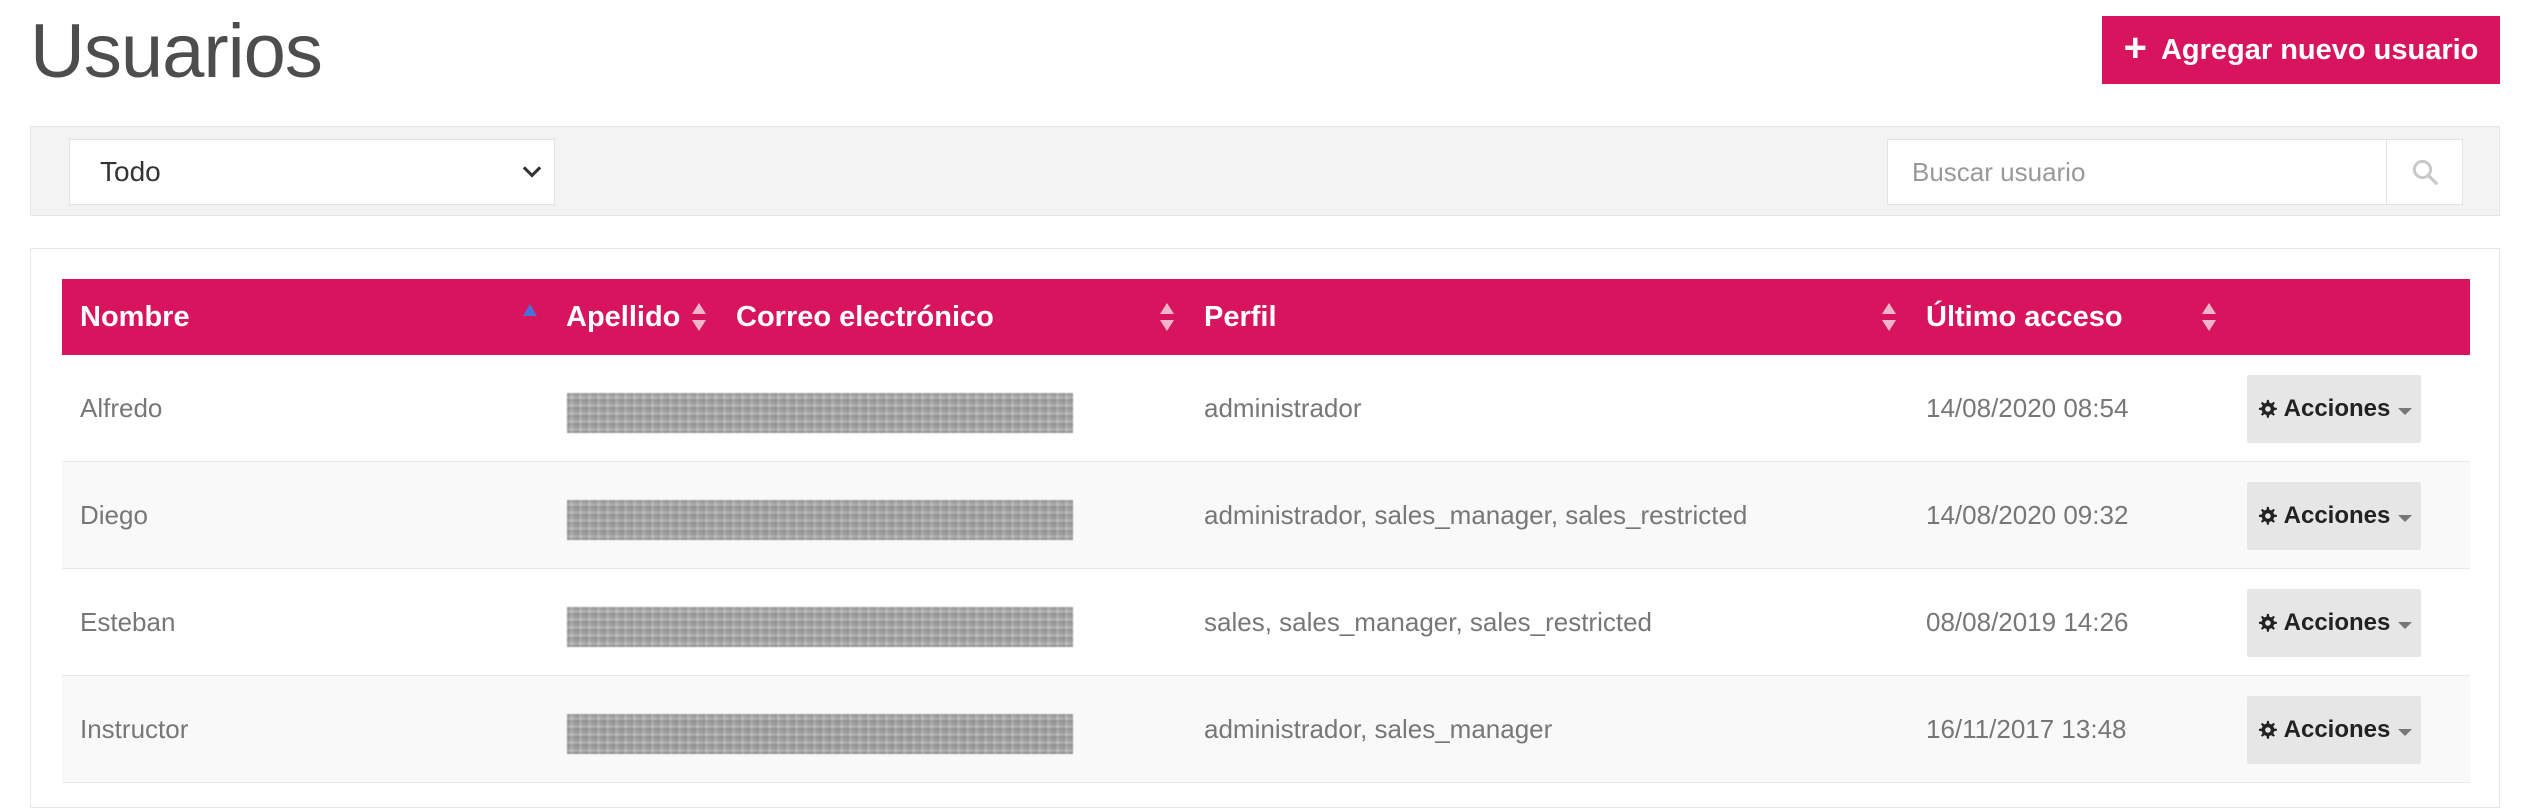 Image resolution: width=2522 pixels, height=808 pixels. What do you see at coordinates (130, 171) in the screenshot?
I see `profile-filter-value: Todo` at bounding box center [130, 171].